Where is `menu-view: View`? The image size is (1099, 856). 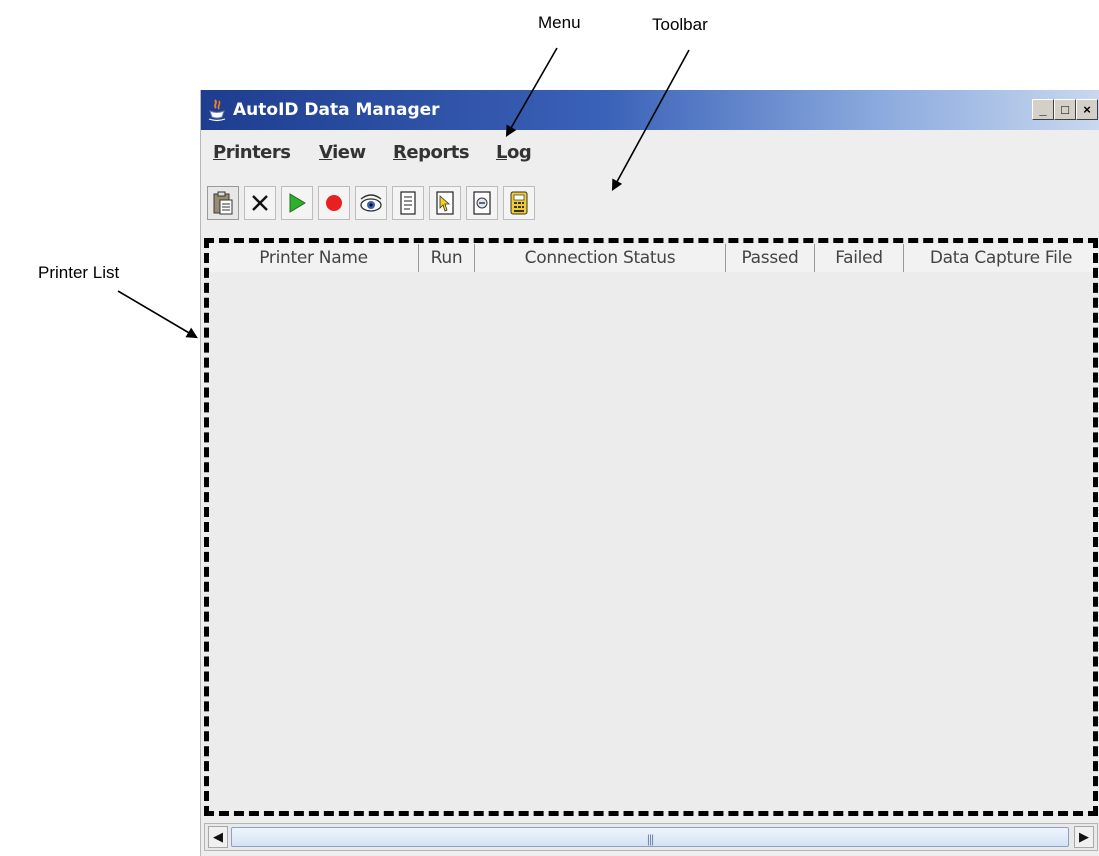 menu-view: View is located at coordinates (342, 152).